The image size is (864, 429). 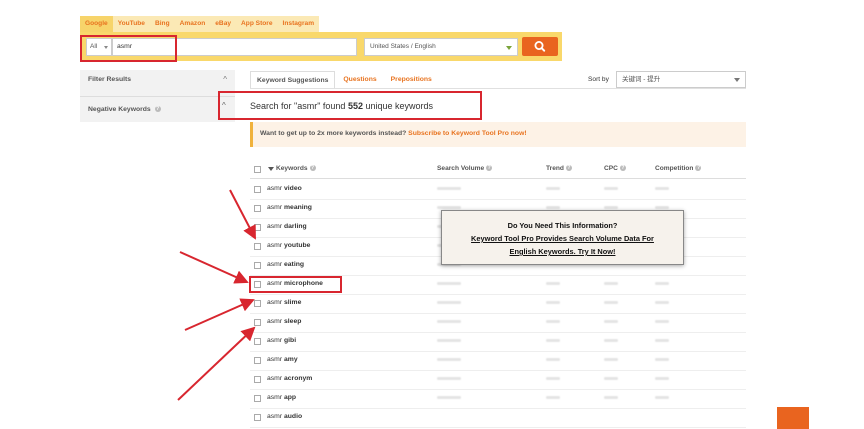 I want to click on filter-results-toggle: Filter Results ^, so click(x=157, y=80).